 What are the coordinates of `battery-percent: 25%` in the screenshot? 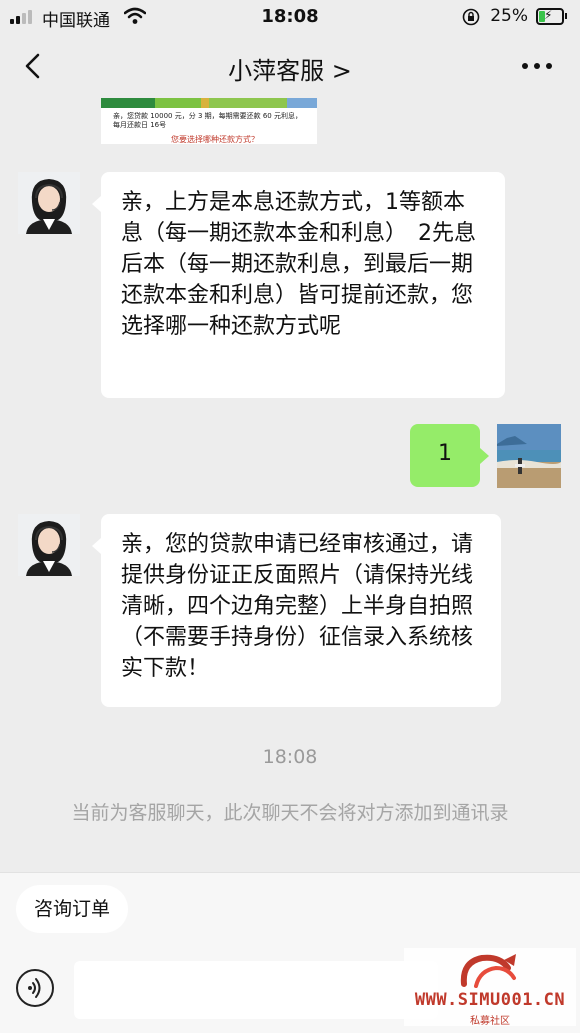 It's located at (509, 16).